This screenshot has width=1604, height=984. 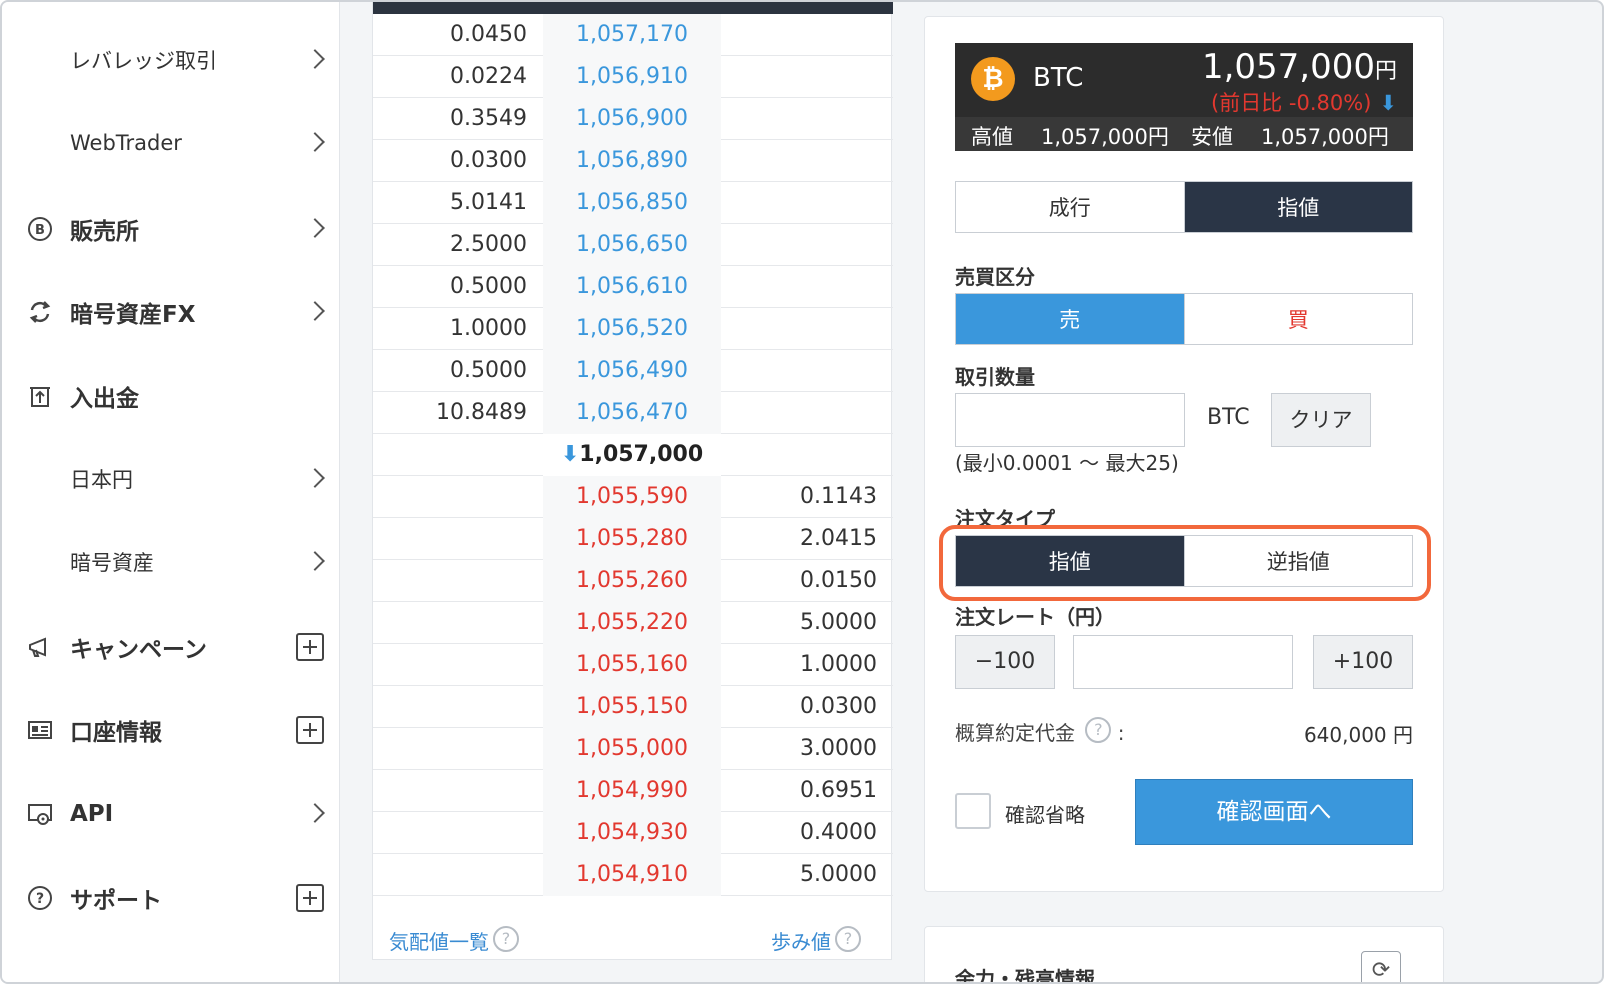 I want to click on sidebar-item-deposit-withdraw: 入出金, so click(x=171, y=396).